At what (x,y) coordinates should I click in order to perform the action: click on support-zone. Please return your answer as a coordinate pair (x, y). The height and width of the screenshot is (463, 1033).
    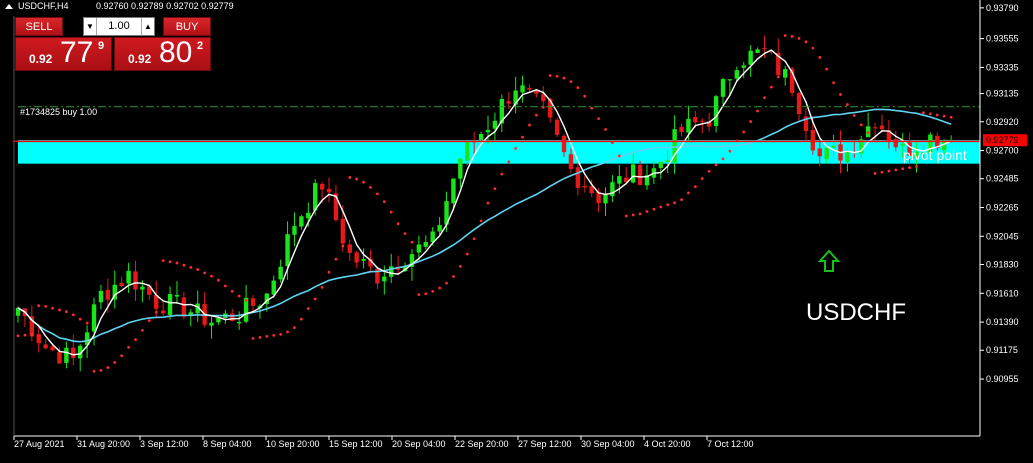
    Looking at the image, I should click on (499, 152).